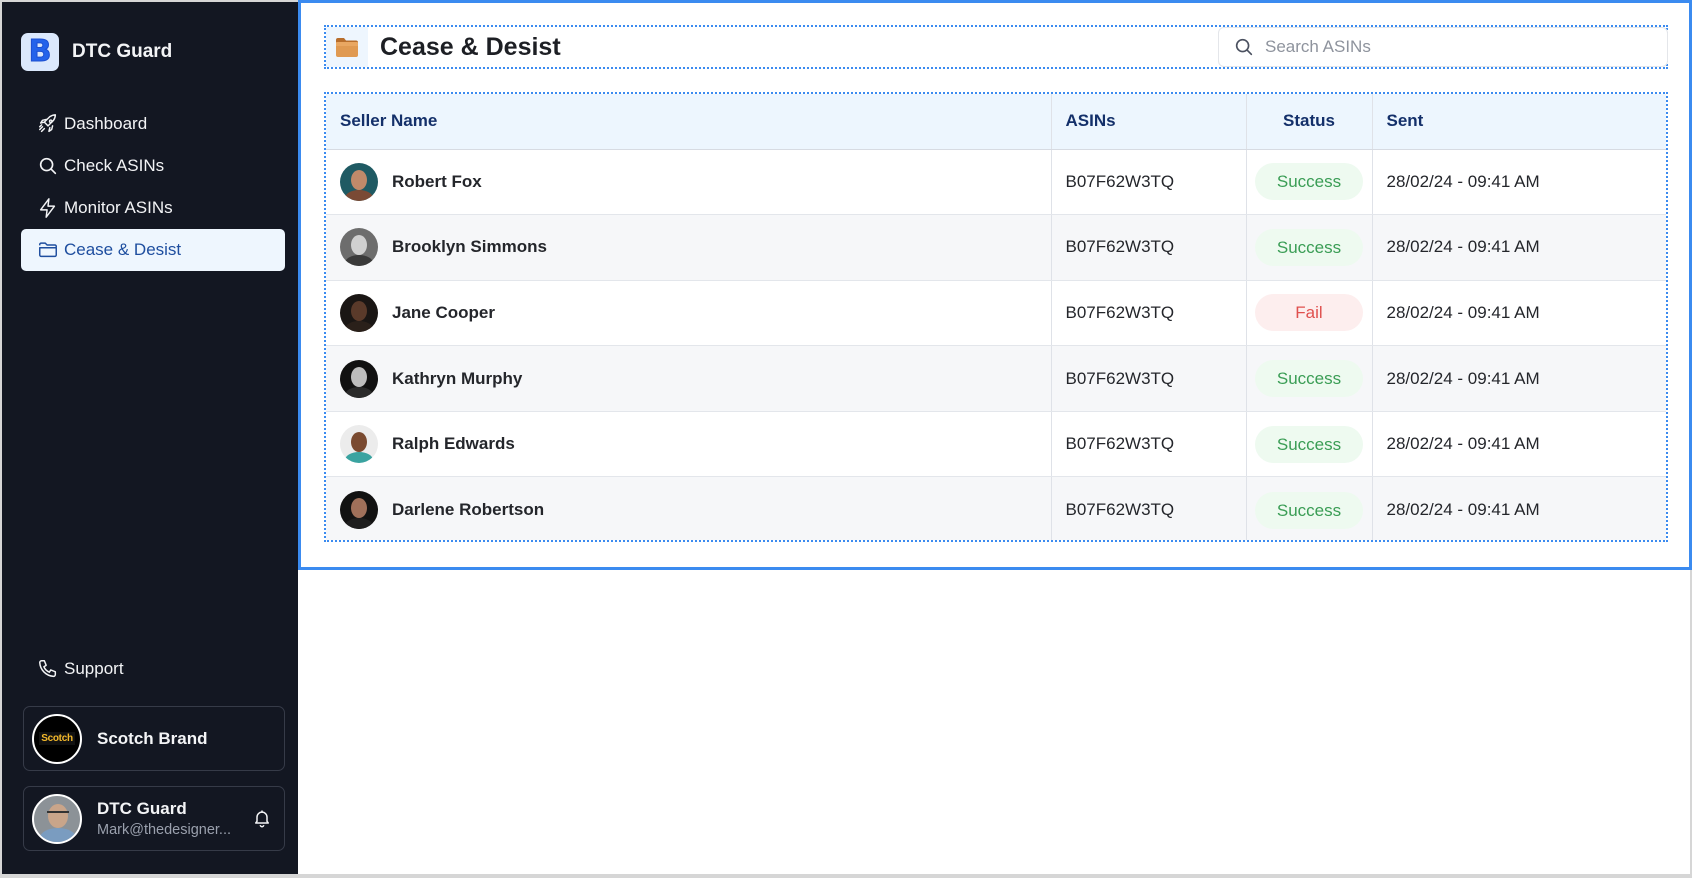 The height and width of the screenshot is (878, 1692). What do you see at coordinates (262, 818) in the screenshot?
I see `bell-icon` at bounding box center [262, 818].